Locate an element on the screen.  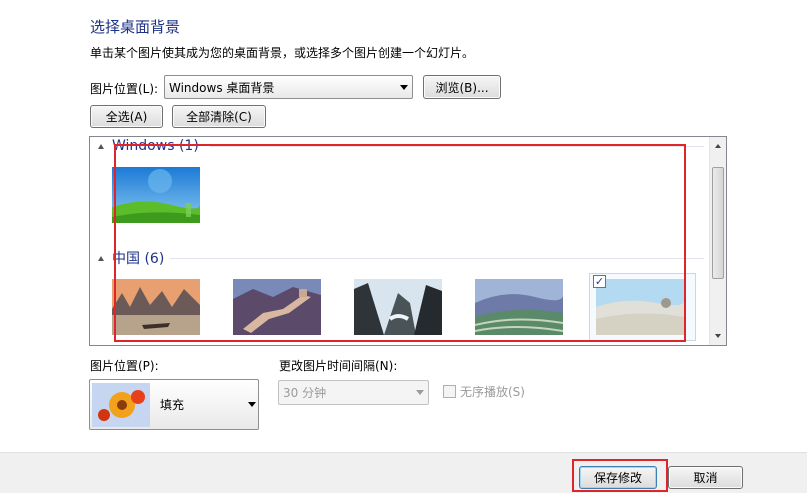
position-select: 填充 is located at coordinates (174, 404).